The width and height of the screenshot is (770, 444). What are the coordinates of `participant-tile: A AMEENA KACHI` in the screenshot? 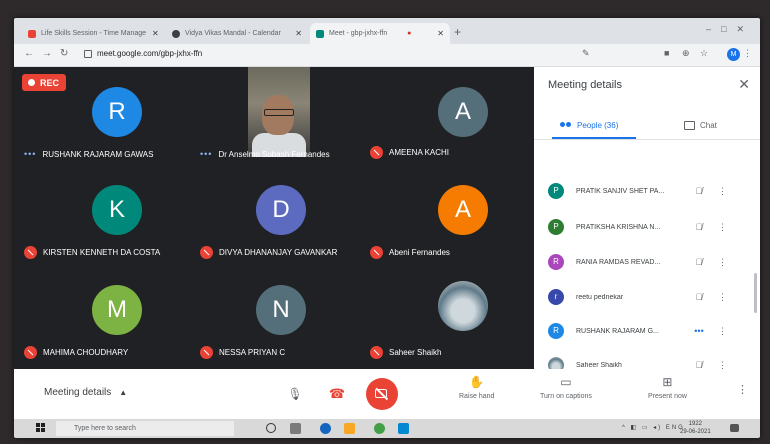 It's located at (449, 116).